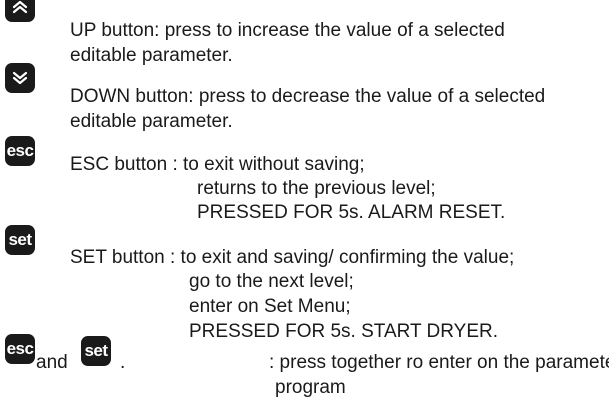  I want to click on set-button: set, so click(20, 240).